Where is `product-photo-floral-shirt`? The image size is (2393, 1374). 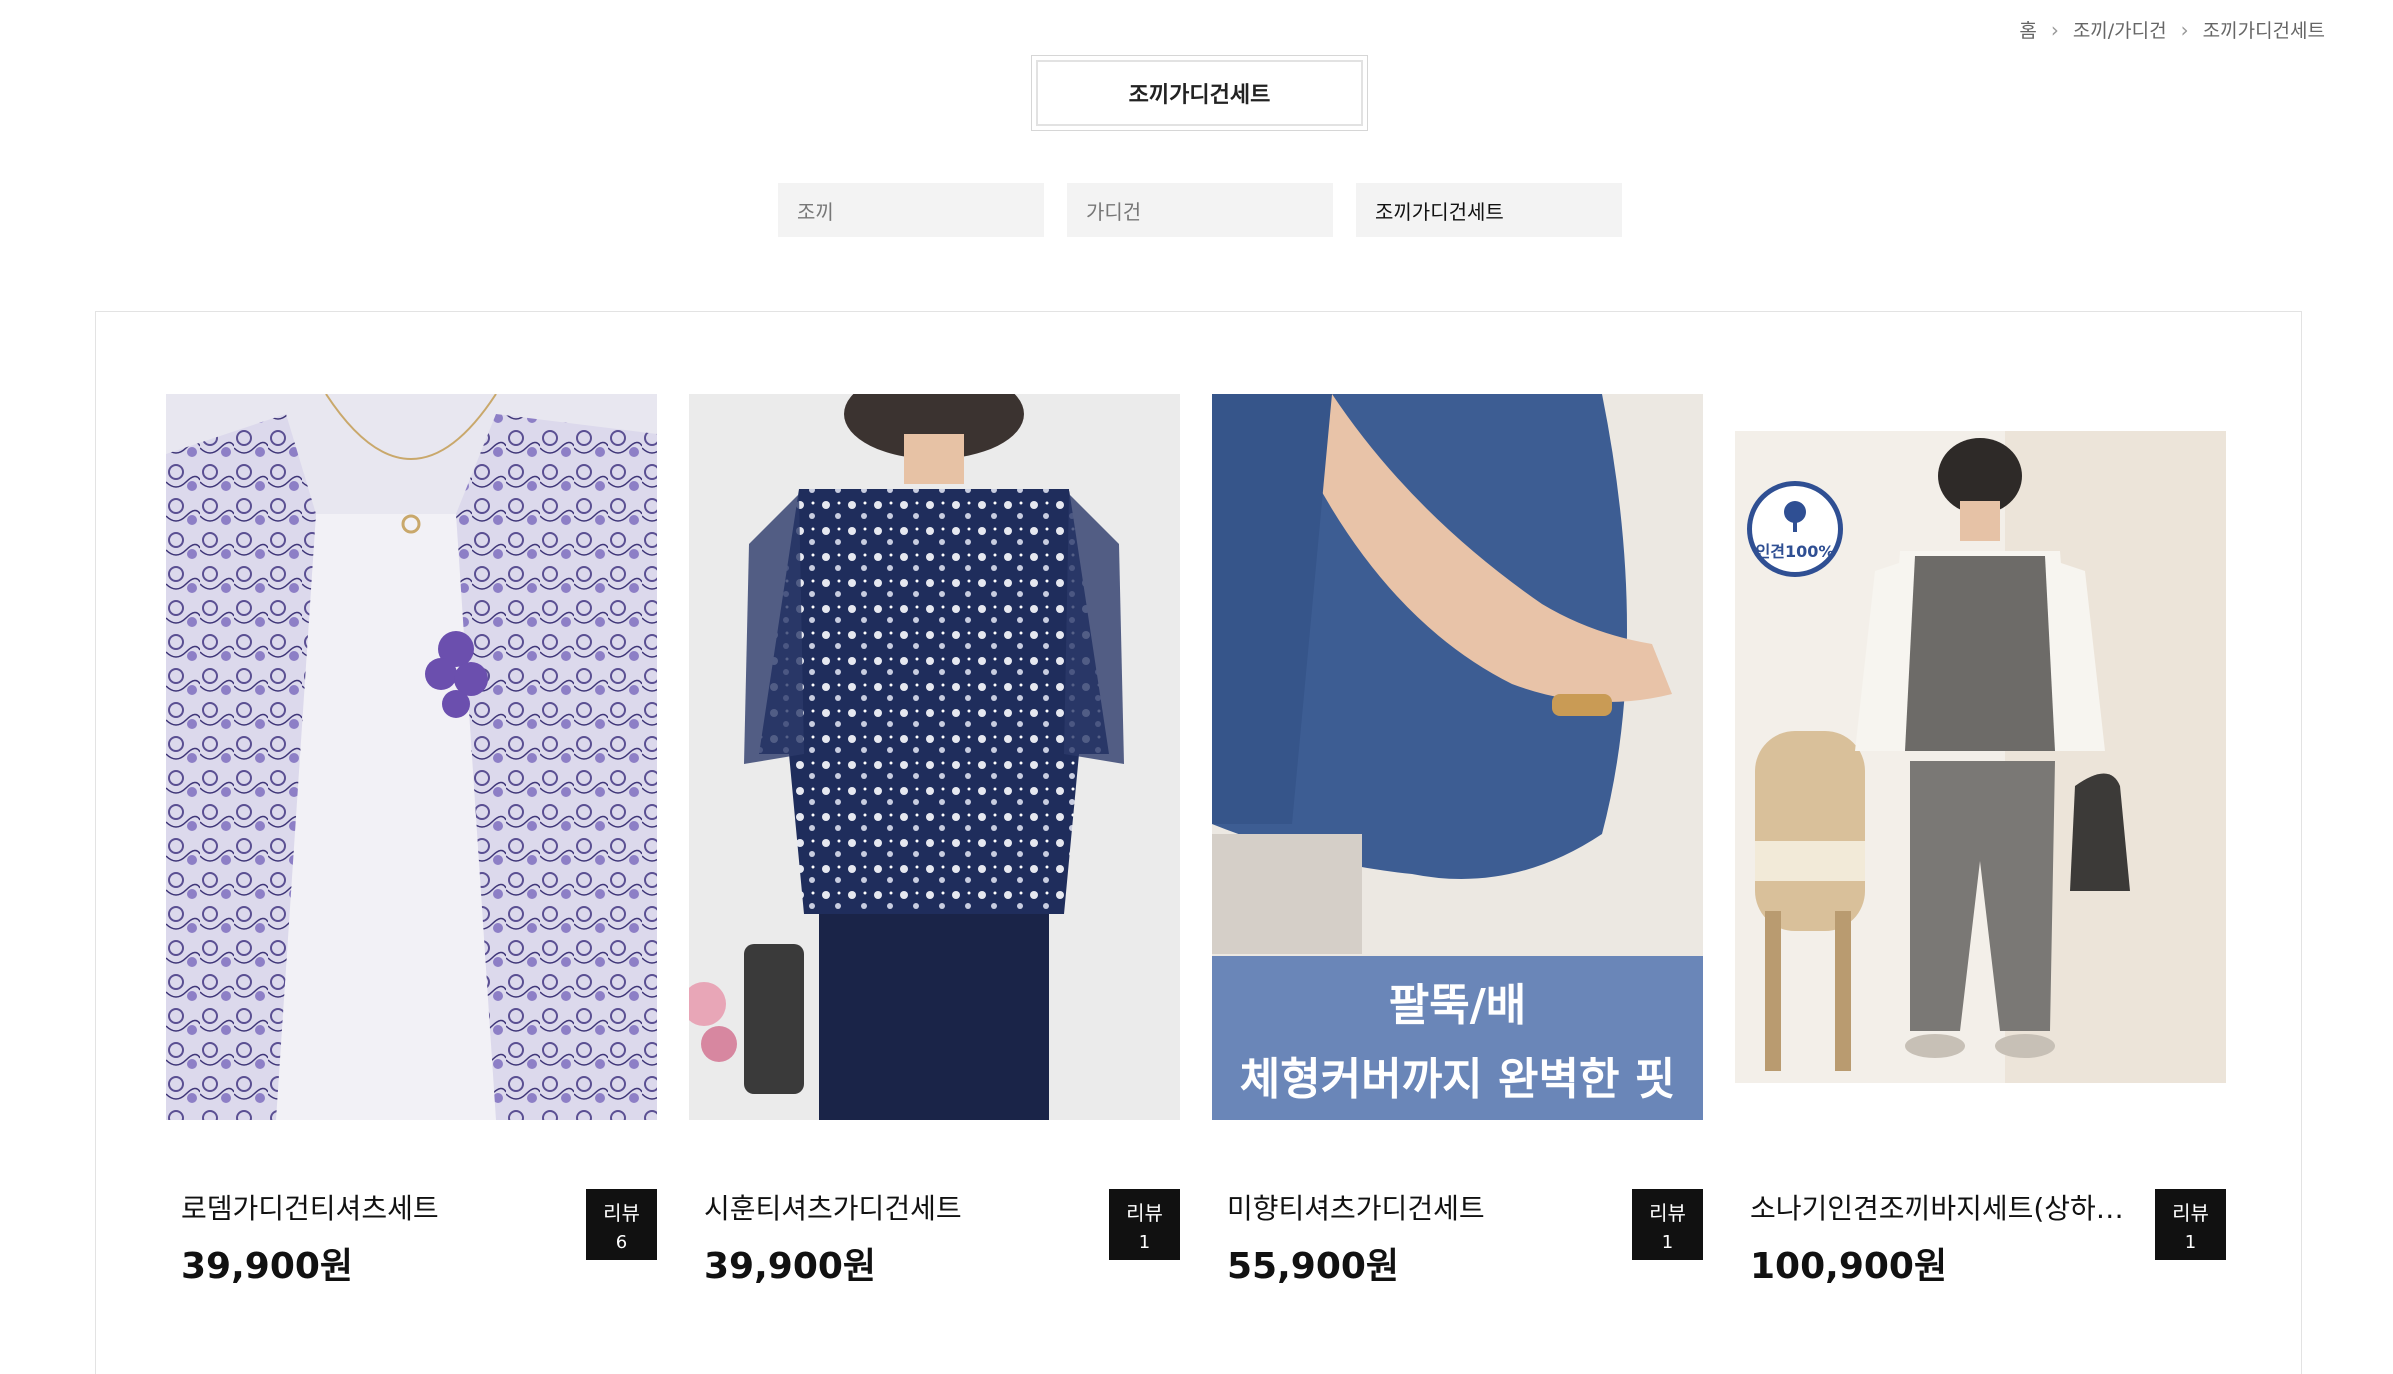
product-photo-floral-shirt is located at coordinates (934, 757).